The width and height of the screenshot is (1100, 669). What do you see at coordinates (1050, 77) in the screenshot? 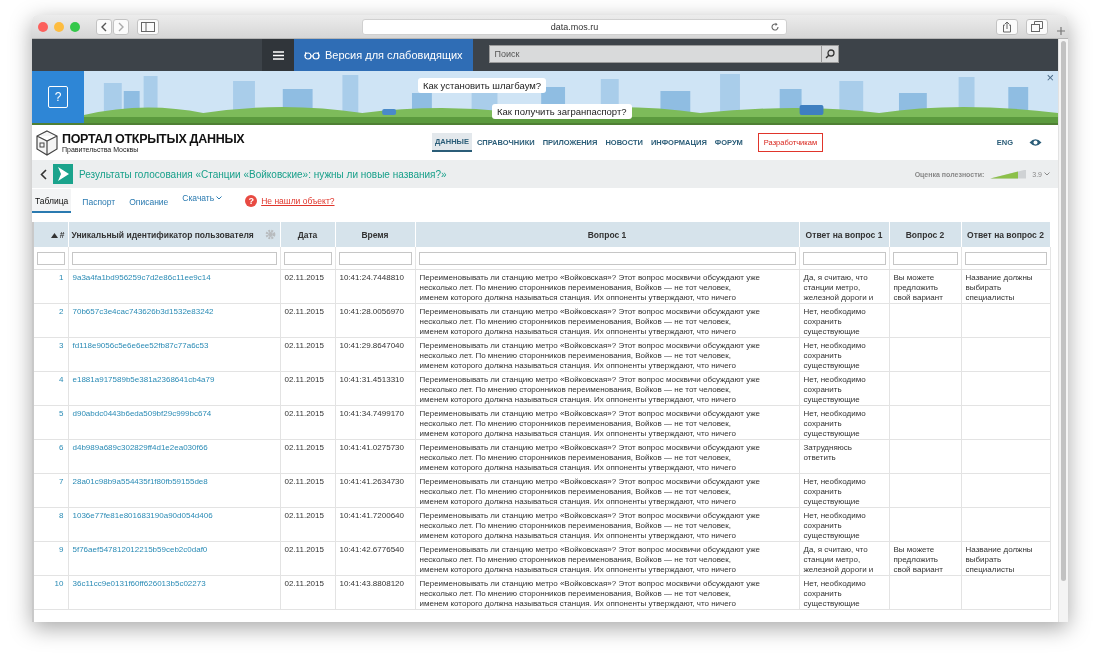
I see `close-button: ×` at bounding box center [1050, 77].